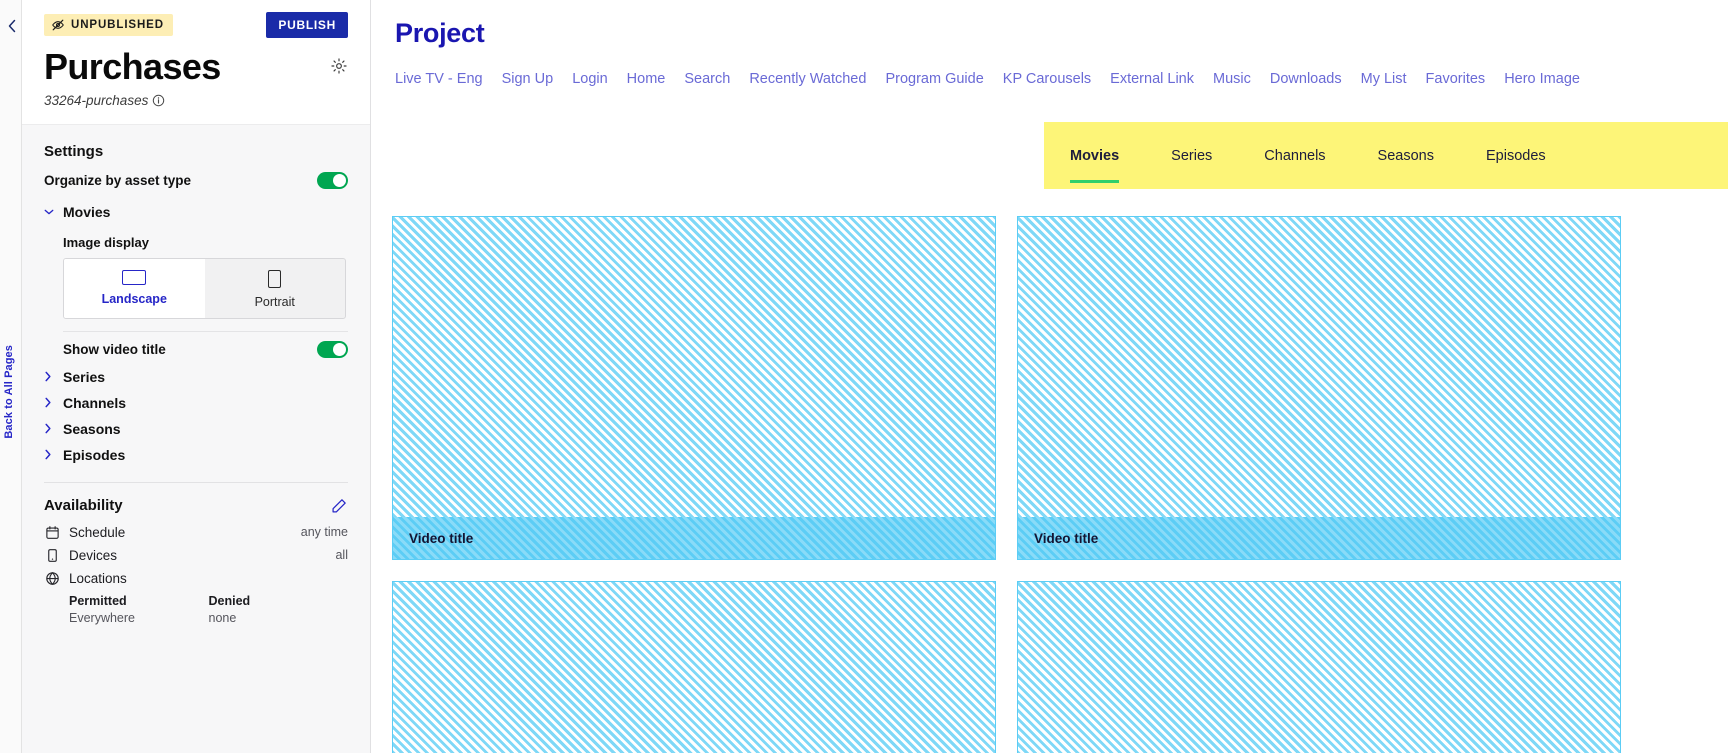 Image resolution: width=1728 pixels, height=753 pixels. Describe the element at coordinates (196, 212) in the screenshot. I see `accordion-movies: Movies` at that location.